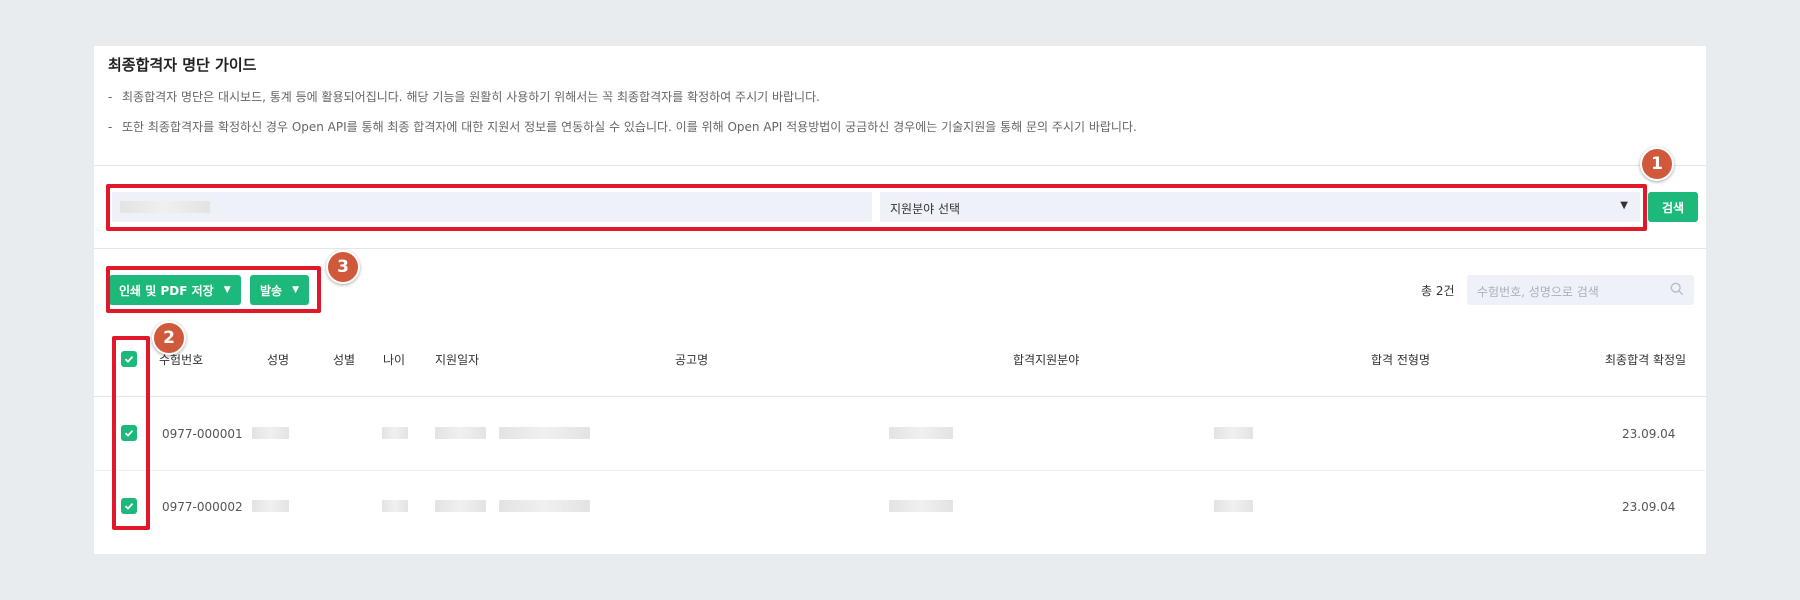  What do you see at coordinates (343, 267) in the screenshot?
I see `annotation-badge-3: 3` at bounding box center [343, 267].